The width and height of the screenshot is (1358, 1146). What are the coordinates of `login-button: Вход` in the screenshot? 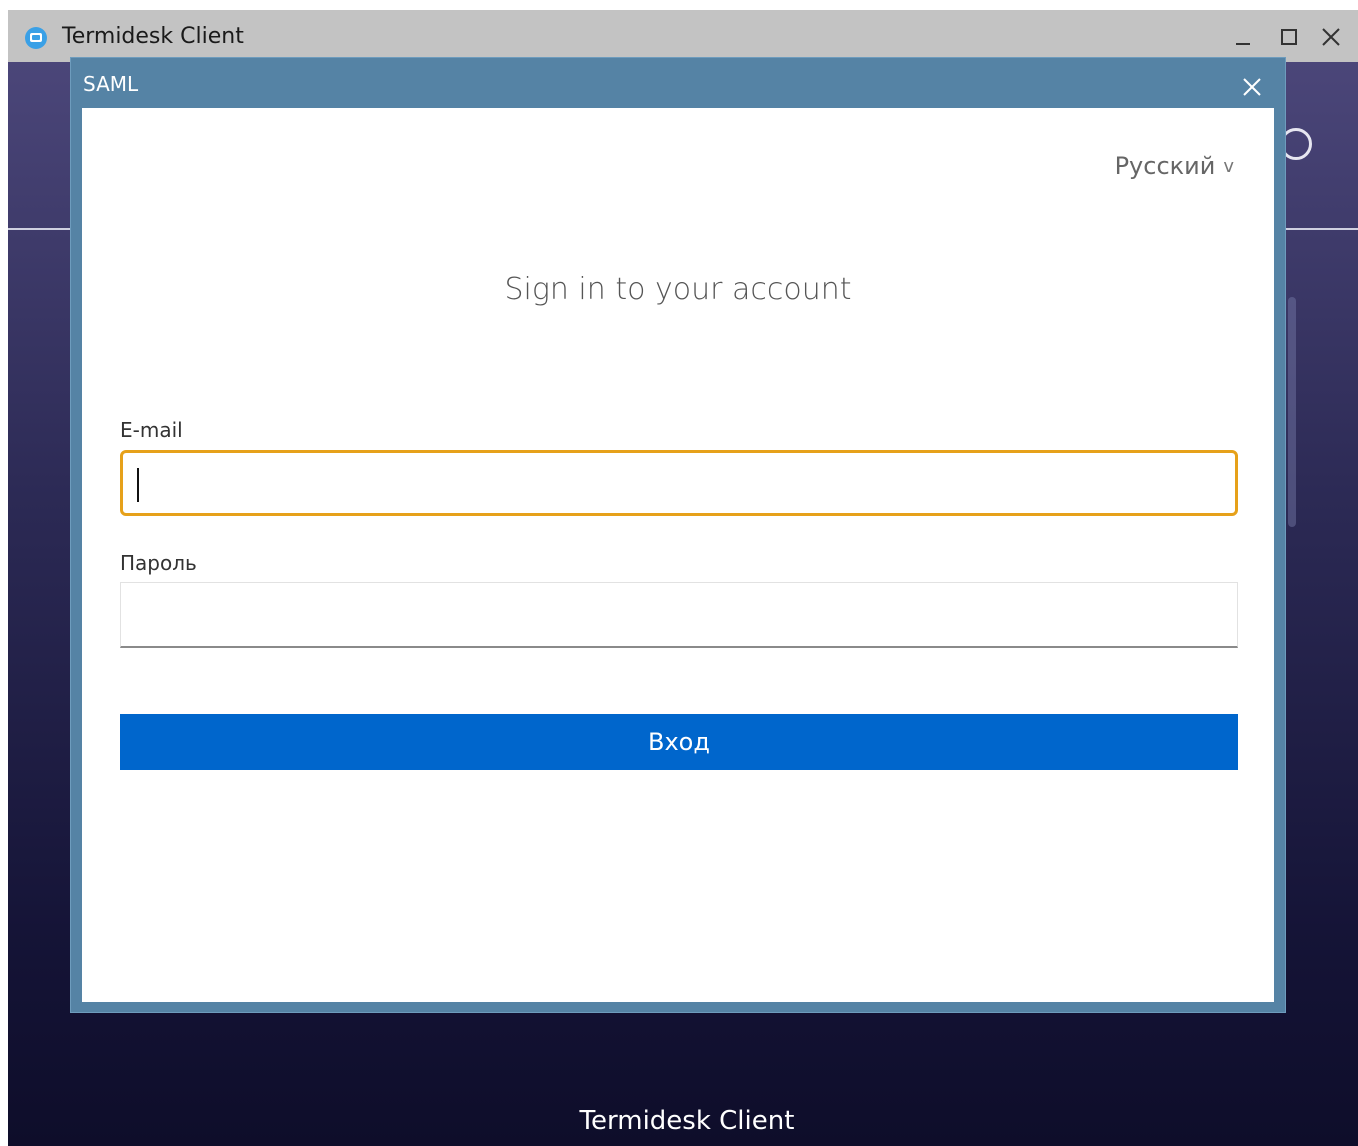 It's located at (679, 742).